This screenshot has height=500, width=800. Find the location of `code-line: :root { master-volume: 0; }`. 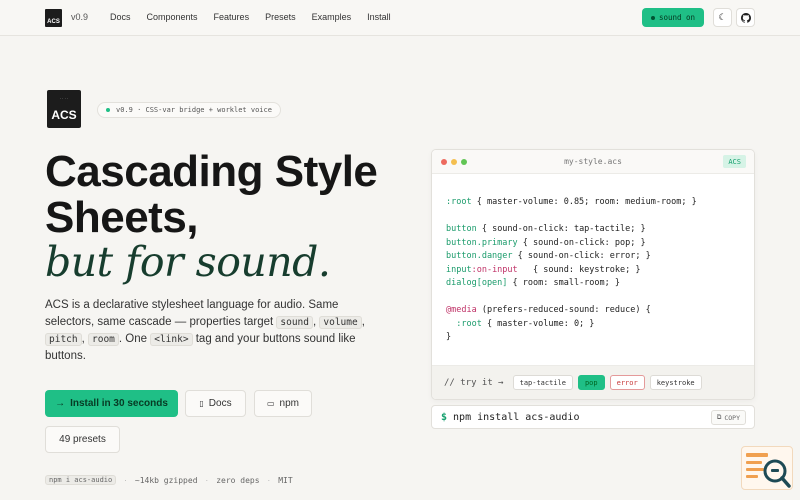

code-line: :root { master-volume: 0; } is located at coordinates (520, 323).